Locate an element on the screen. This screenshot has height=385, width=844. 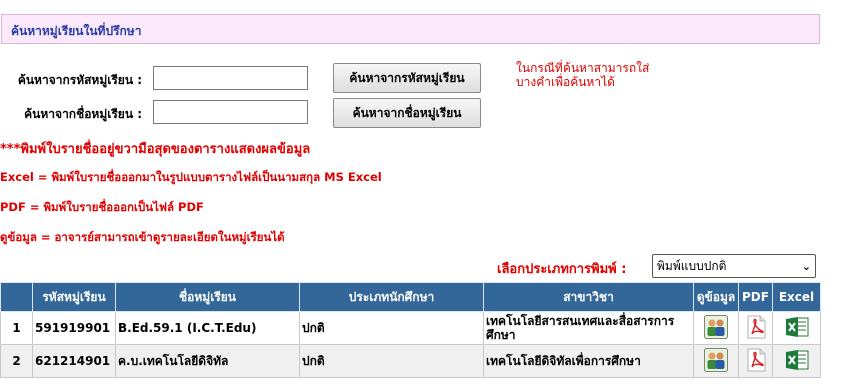
search-panel-header: ค้นหาหมู่เรียนในที่ปรึกษา is located at coordinates (410, 29).